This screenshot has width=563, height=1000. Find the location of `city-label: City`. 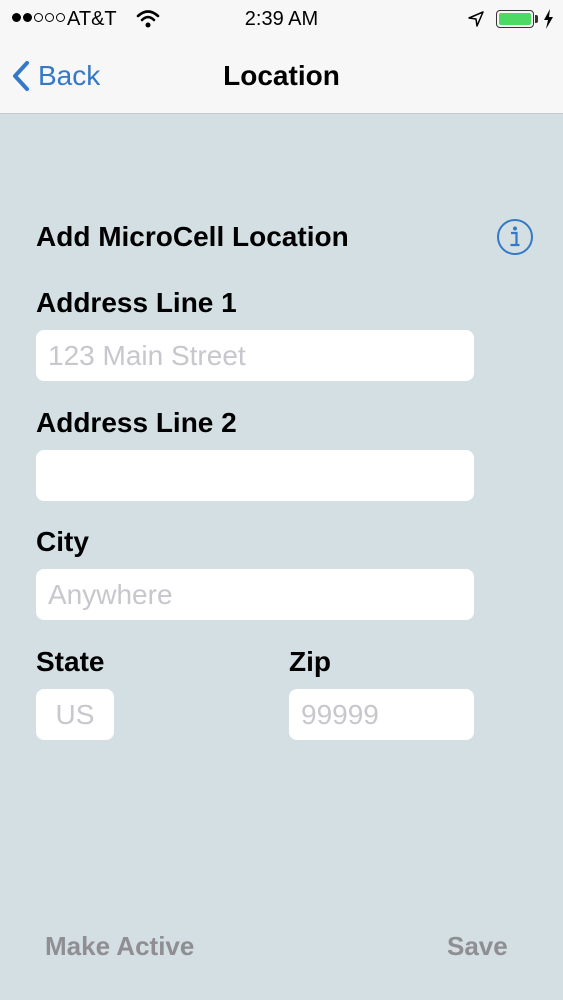

city-label: City is located at coordinates (62, 541).